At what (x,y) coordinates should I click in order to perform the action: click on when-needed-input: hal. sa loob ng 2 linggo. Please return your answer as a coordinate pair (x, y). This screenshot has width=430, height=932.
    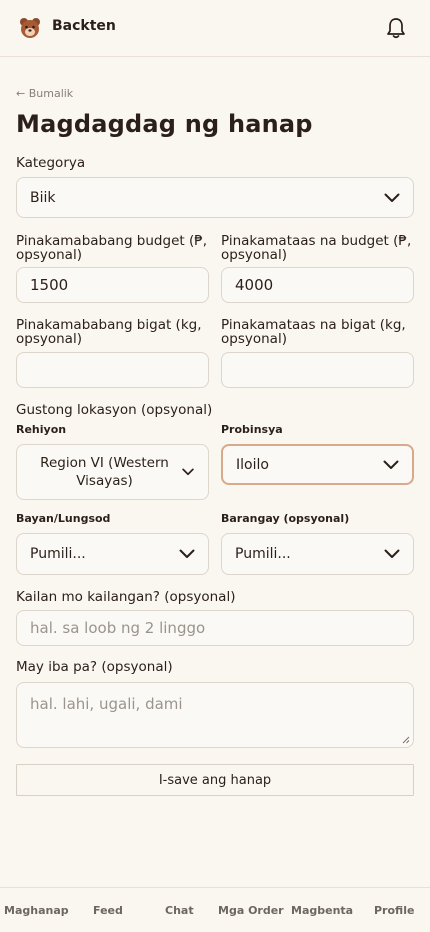
    Looking at the image, I should click on (215, 628).